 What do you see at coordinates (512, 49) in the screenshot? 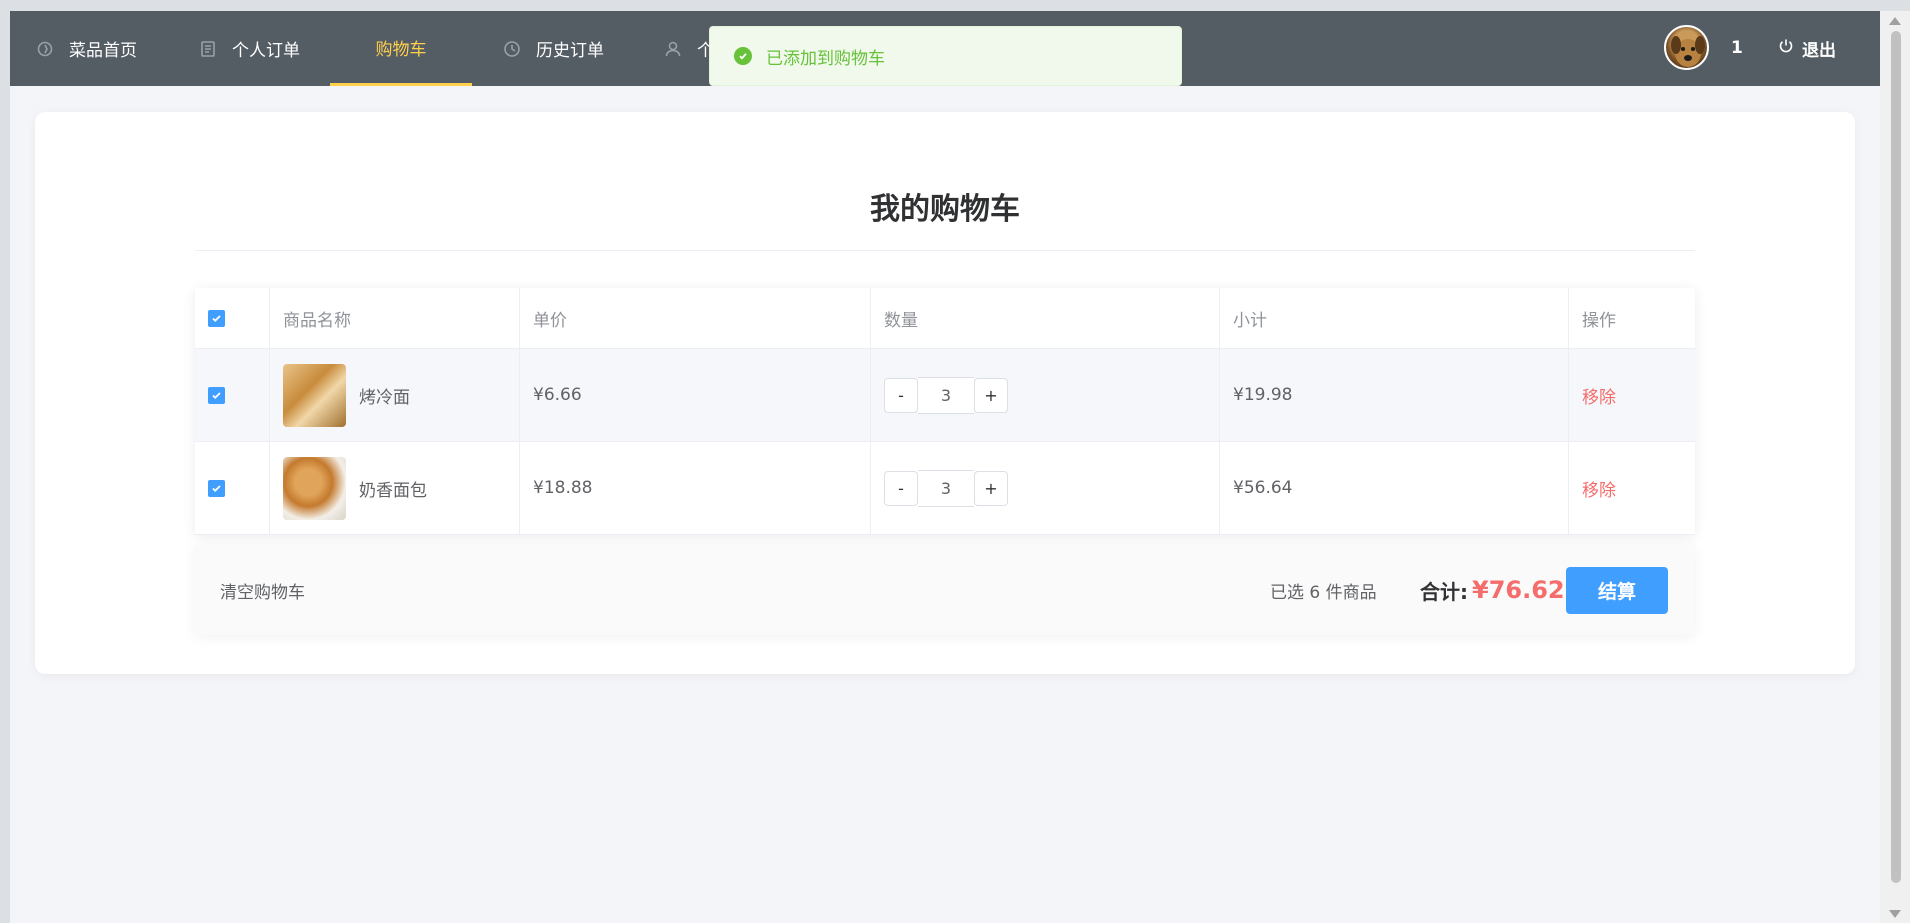
I see `clock-icon` at bounding box center [512, 49].